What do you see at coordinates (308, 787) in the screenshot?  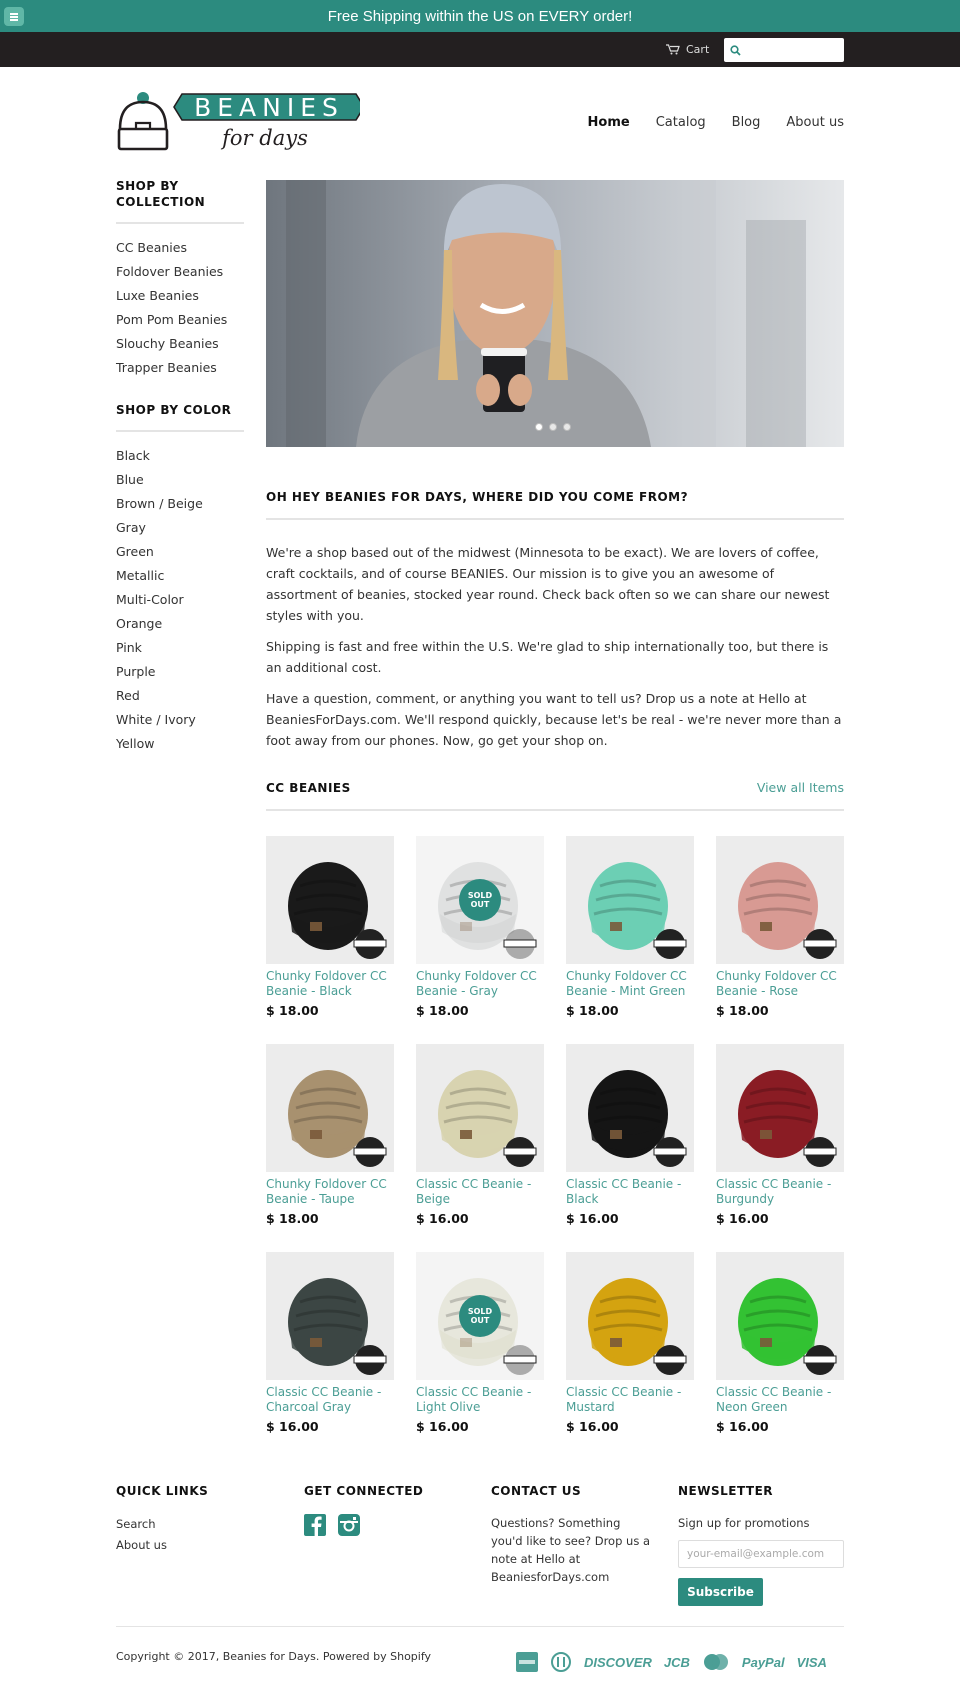 I see `collection-title: CC BEANIES` at bounding box center [308, 787].